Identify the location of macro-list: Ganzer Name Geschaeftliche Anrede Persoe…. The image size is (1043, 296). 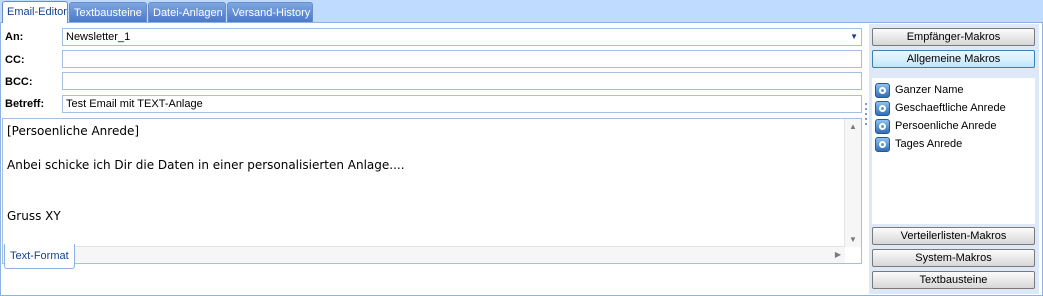
(953, 151).